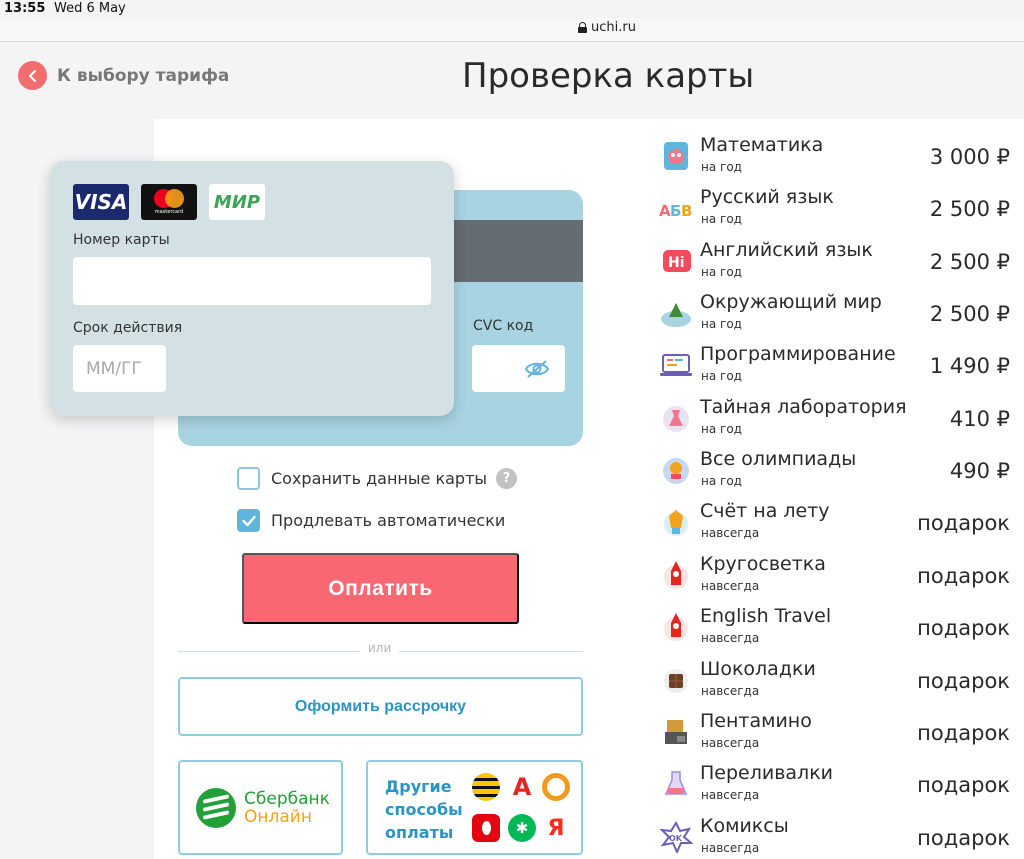 The height and width of the screenshot is (859, 1024). I want to click on browser-address-bar: uchi.ru, so click(512, 30).